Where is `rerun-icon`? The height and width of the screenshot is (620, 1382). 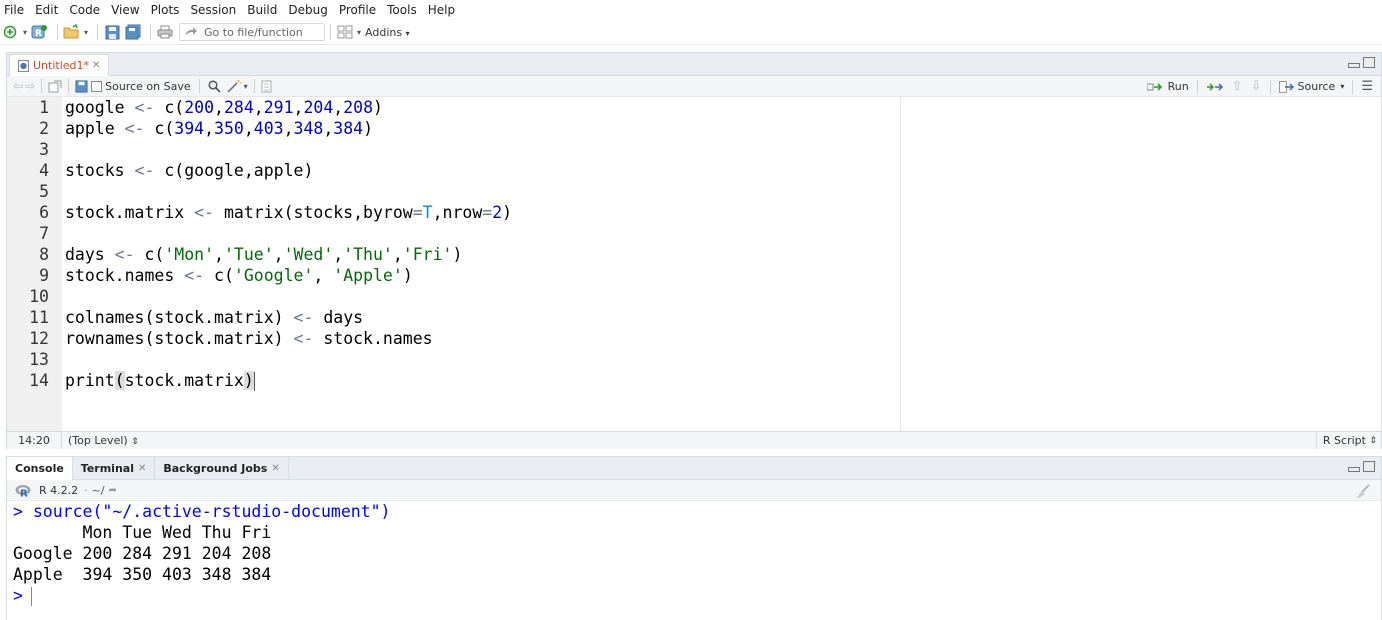
rerun-icon is located at coordinates (1215, 87).